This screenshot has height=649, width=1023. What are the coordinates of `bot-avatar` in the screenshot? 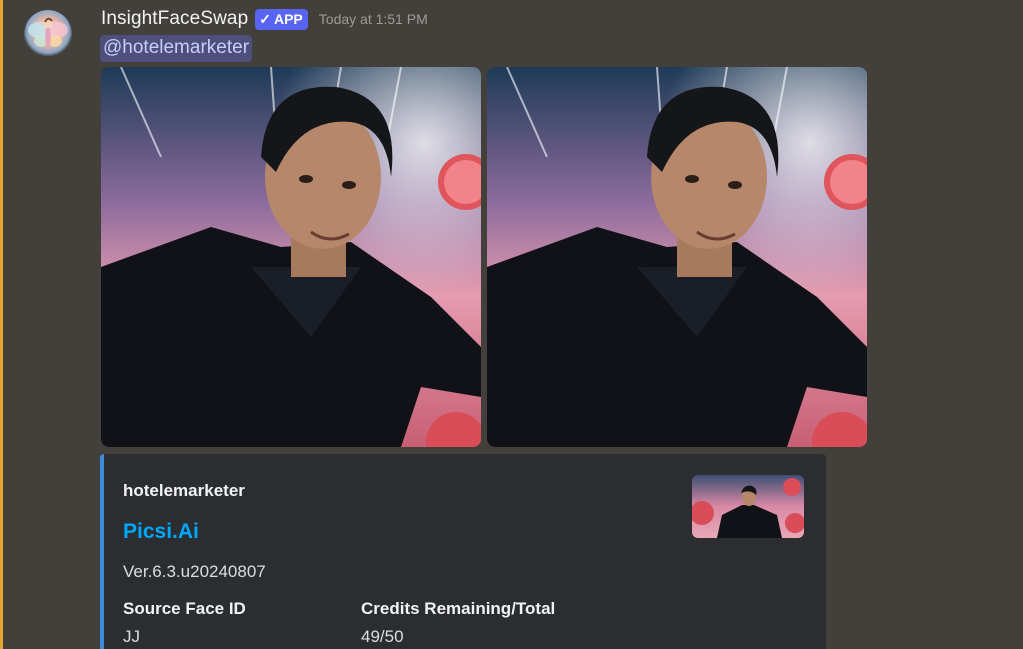 It's located at (48, 34).